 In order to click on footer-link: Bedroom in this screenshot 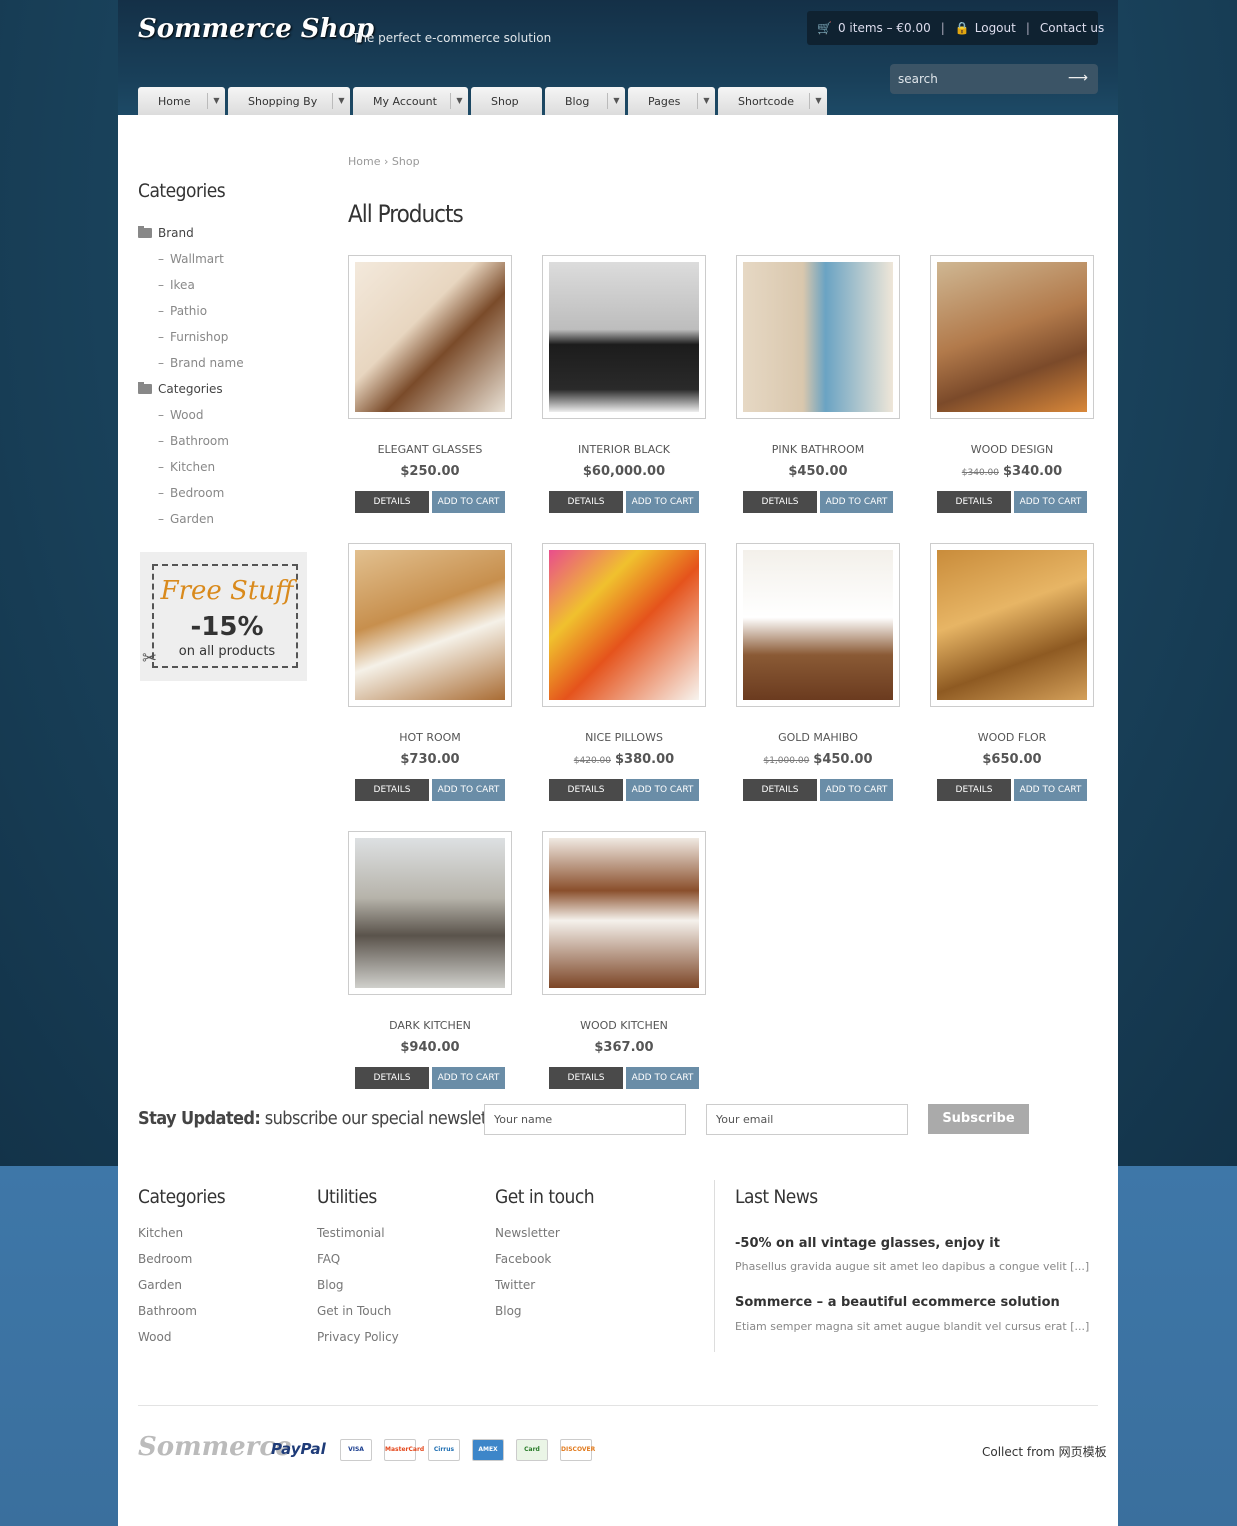, I will do `click(181, 1265)`.